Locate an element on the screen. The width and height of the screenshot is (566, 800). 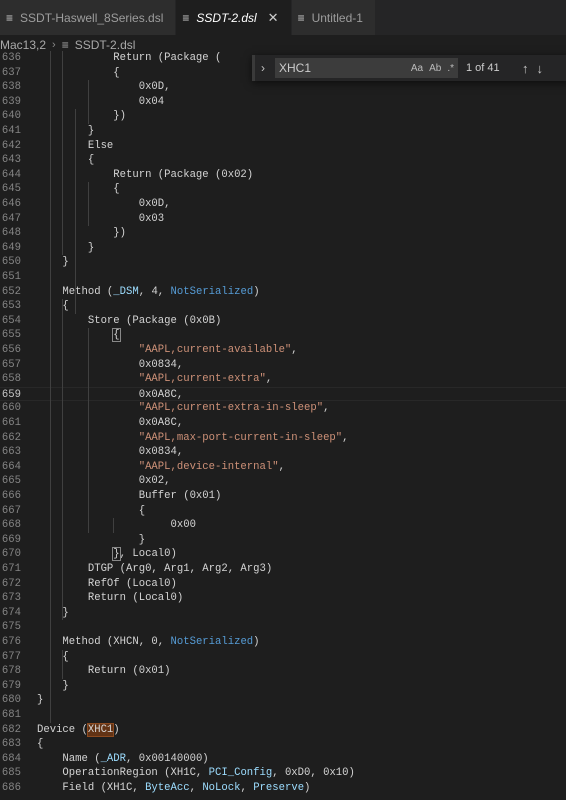
code-text: 0x0A8C, is located at coordinates (110, 423).